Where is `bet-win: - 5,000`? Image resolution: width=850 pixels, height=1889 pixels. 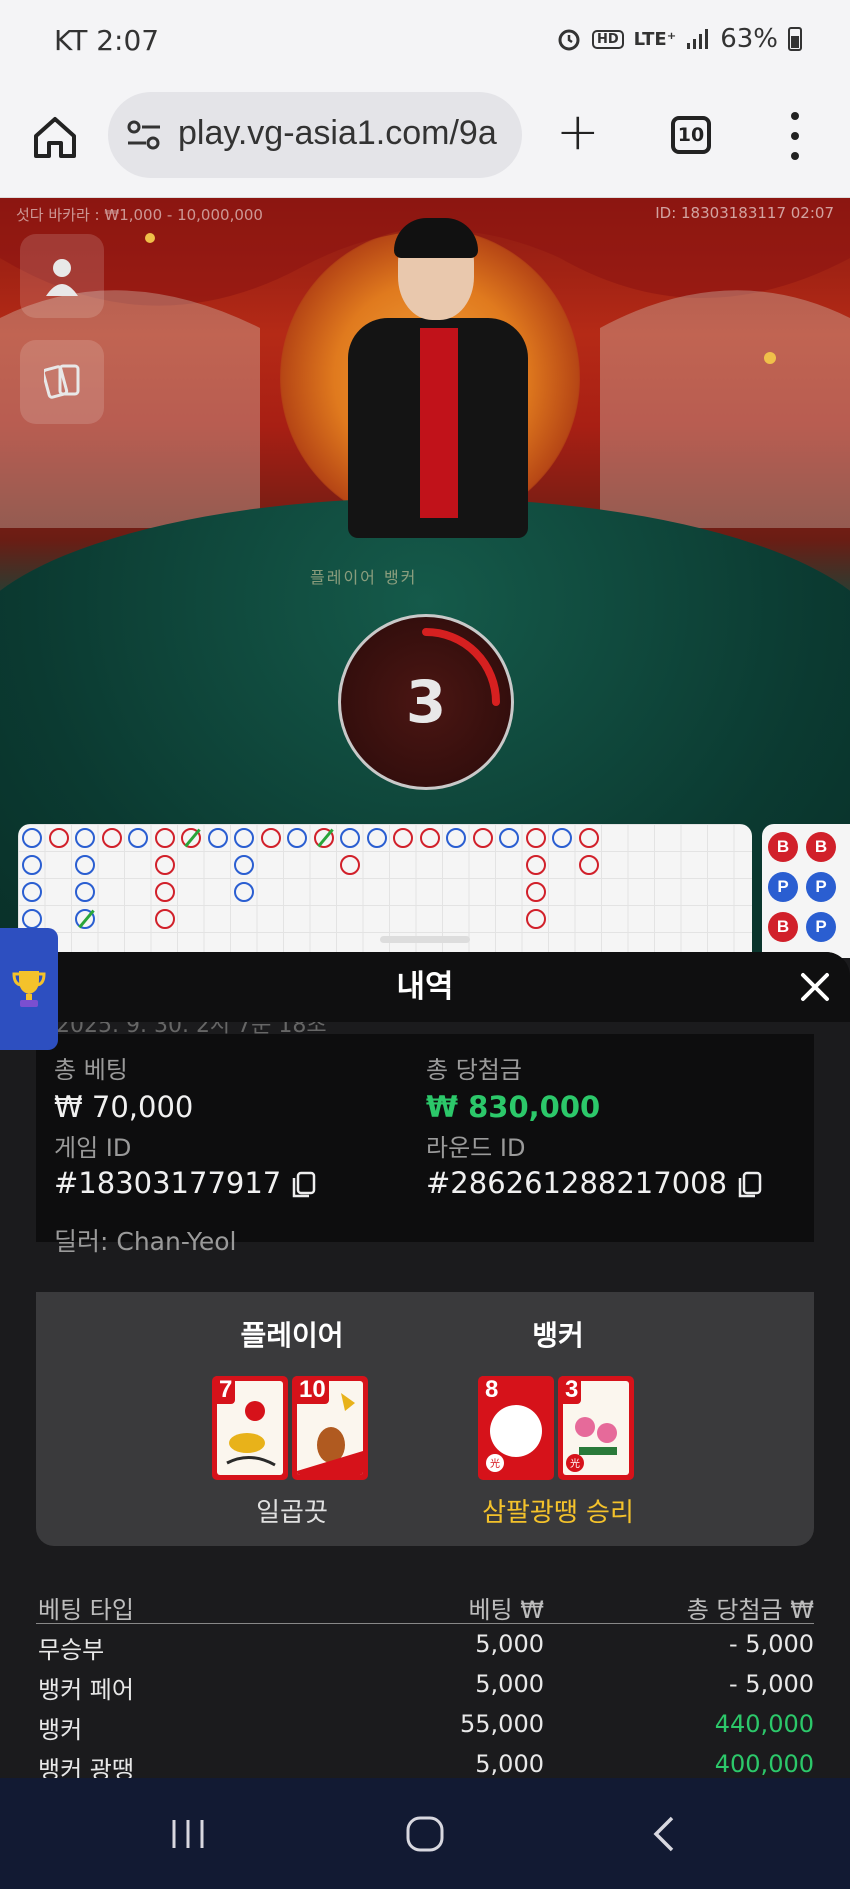
bet-win: - 5,000 is located at coordinates (771, 1684).